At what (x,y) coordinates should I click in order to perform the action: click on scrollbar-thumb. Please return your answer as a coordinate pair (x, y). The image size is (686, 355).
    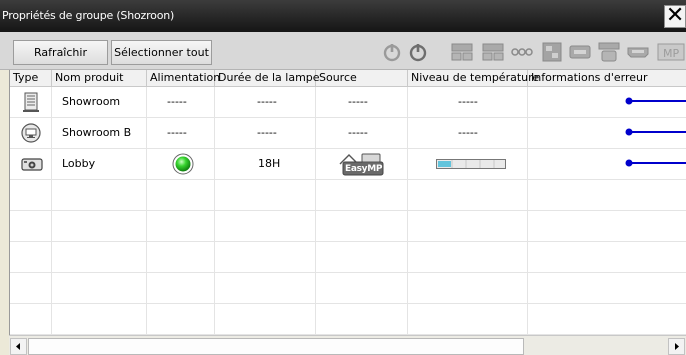
    Looking at the image, I should click on (276, 346).